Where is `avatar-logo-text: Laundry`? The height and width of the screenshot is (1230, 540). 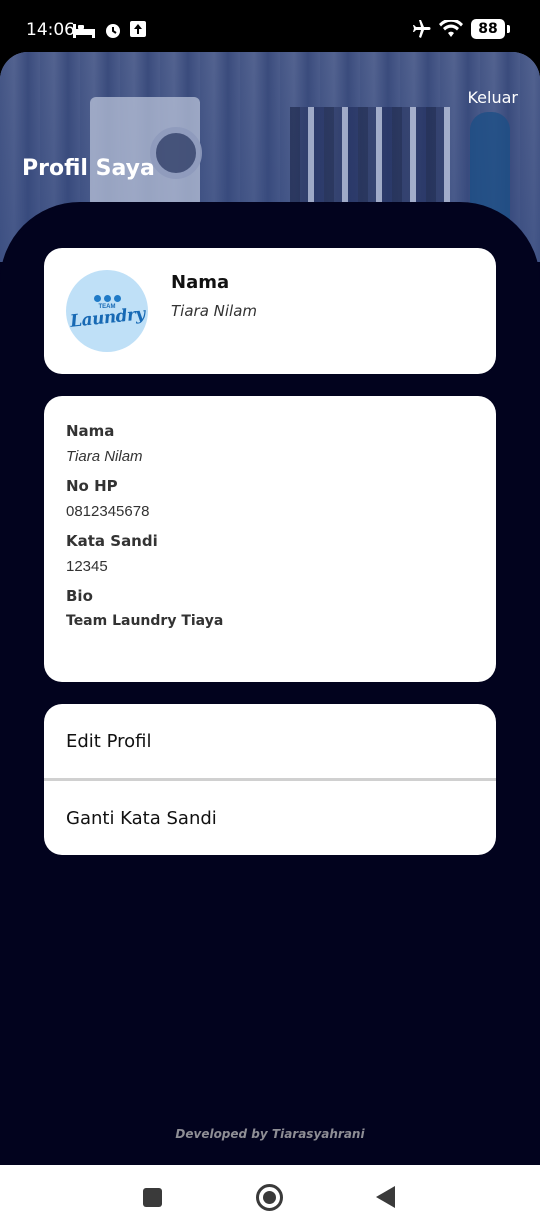
avatar-logo-text: Laundry is located at coordinates (107, 317).